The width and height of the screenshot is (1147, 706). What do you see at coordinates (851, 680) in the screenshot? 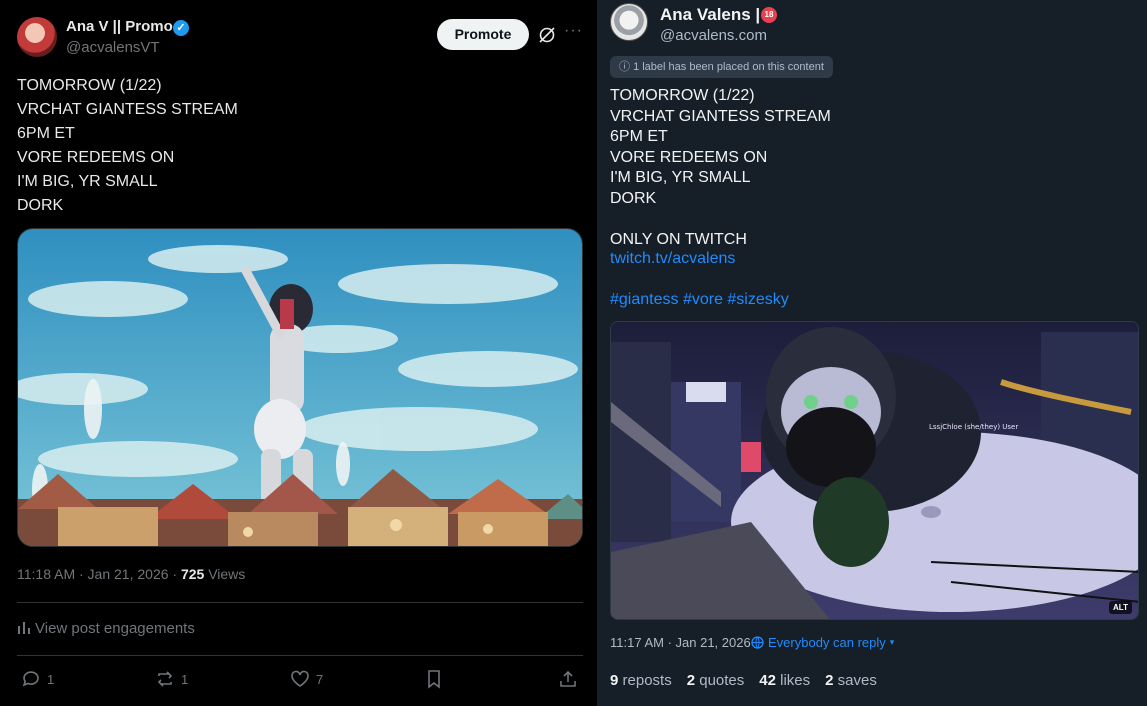
I see `saves-stat: 2 saves` at bounding box center [851, 680].